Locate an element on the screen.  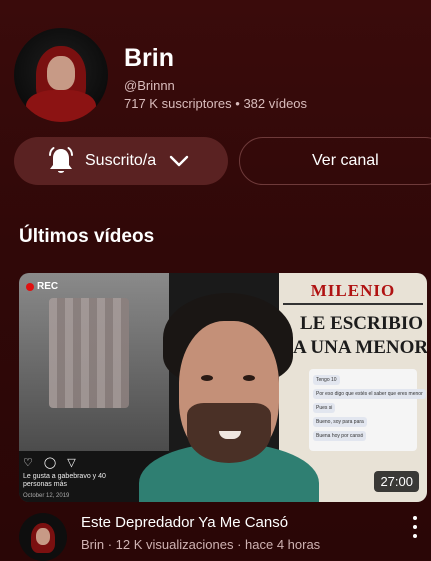
avatar-body is located at coordinates (61, 106).